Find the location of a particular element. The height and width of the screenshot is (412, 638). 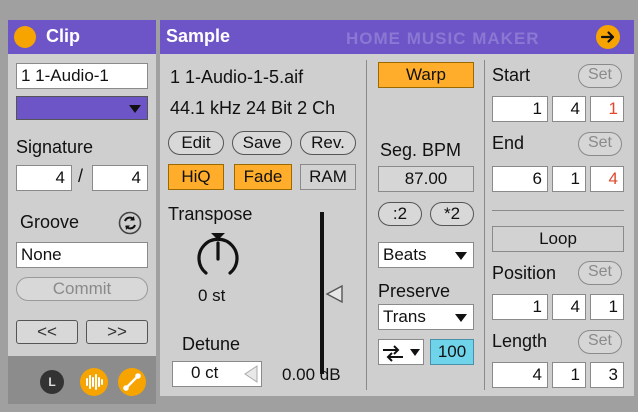

detune-field: 0 ct is located at coordinates (217, 374).